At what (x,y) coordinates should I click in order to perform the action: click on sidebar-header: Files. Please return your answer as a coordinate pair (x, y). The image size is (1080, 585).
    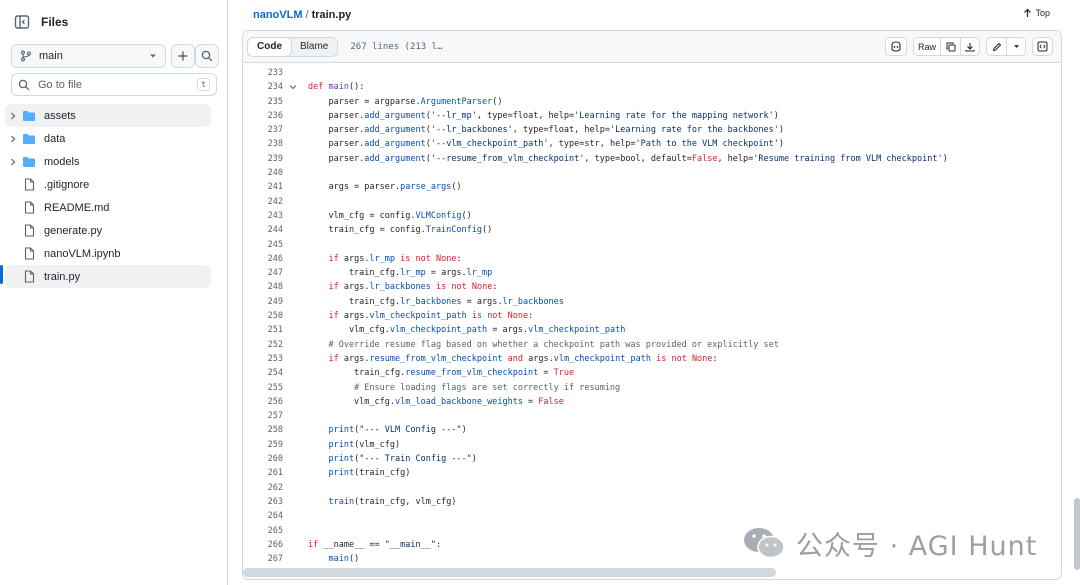
    Looking at the image, I should click on (39, 22).